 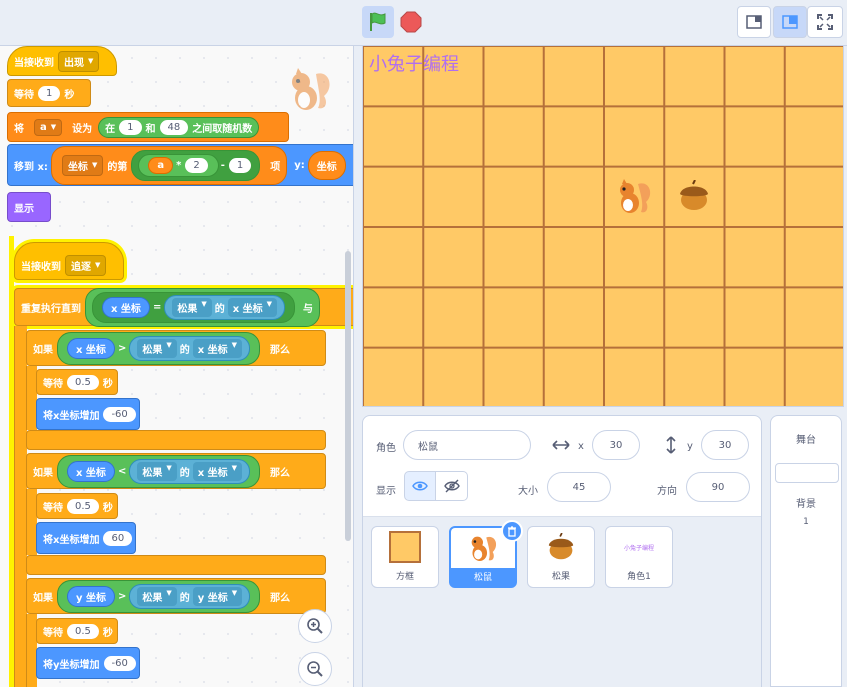 I want to click on stage-selector-panel: 舞台 背景 1, so click(x=806, y=551).